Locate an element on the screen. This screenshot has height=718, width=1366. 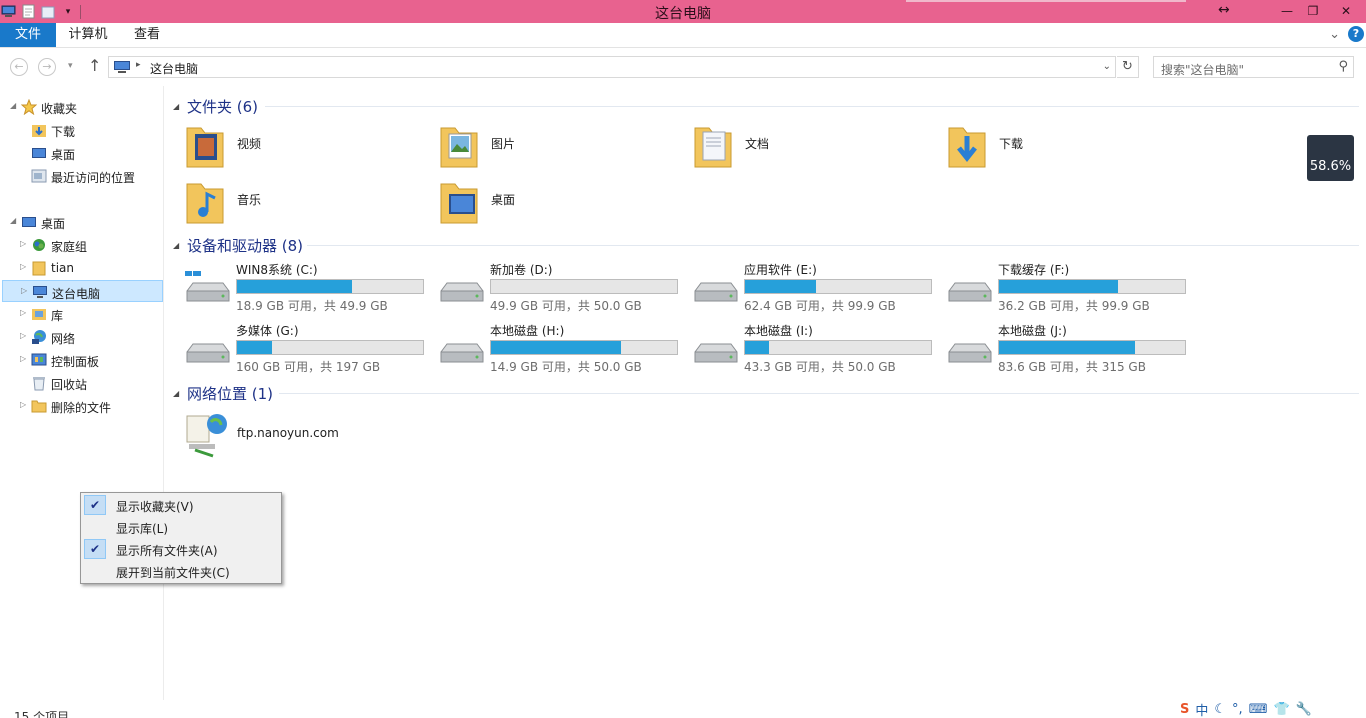
search-input: 搜索"这台电脑" is located at coordinates (1202, 69).